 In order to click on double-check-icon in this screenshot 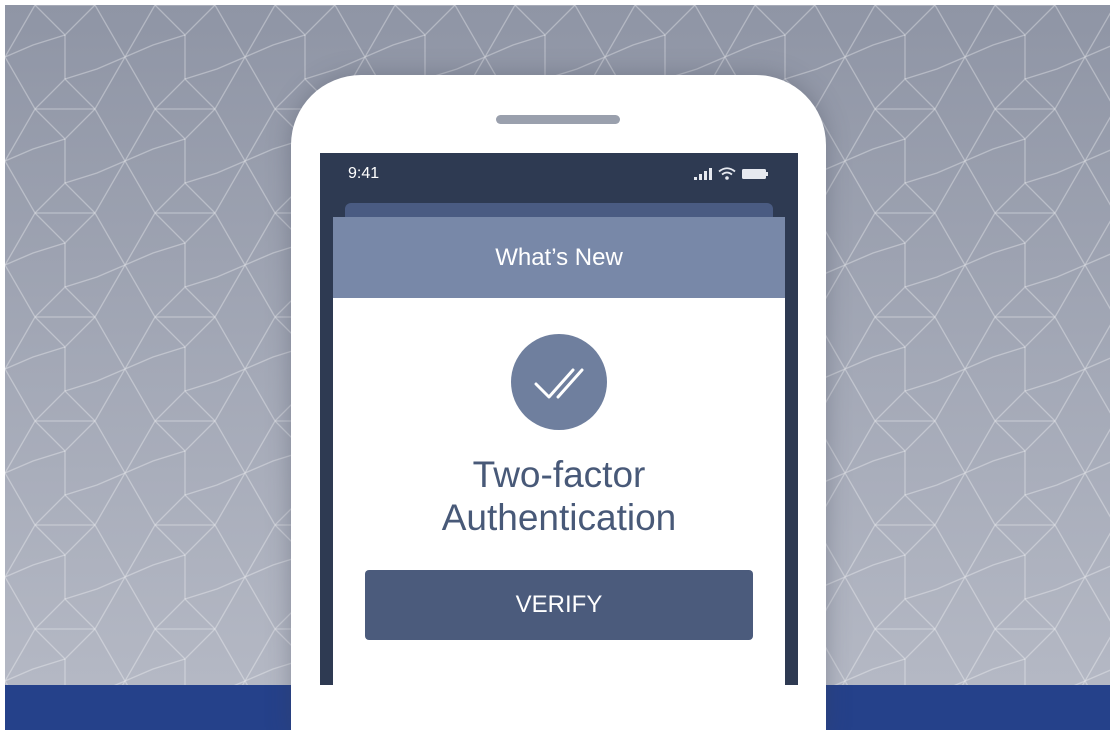, I will do `click(559, 382)`.